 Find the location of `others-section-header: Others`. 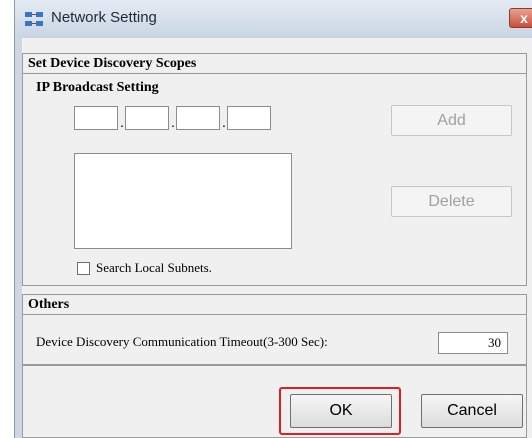

others-section-header: Others is located at coordinates (274, 304).